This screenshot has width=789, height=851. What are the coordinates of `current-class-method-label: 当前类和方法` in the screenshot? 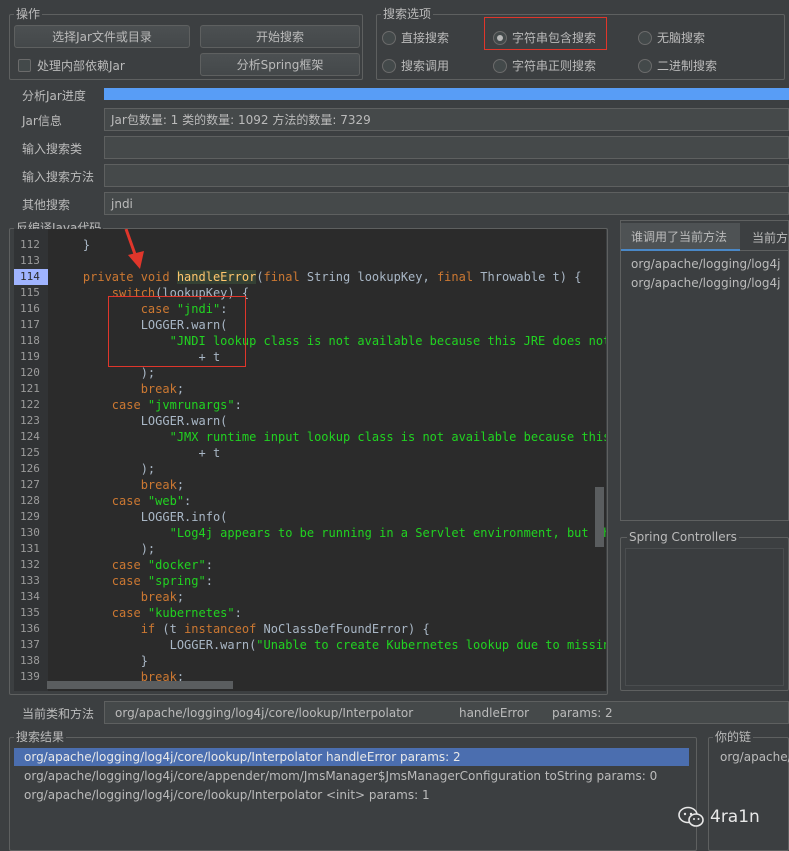 It's located at (58, 714).